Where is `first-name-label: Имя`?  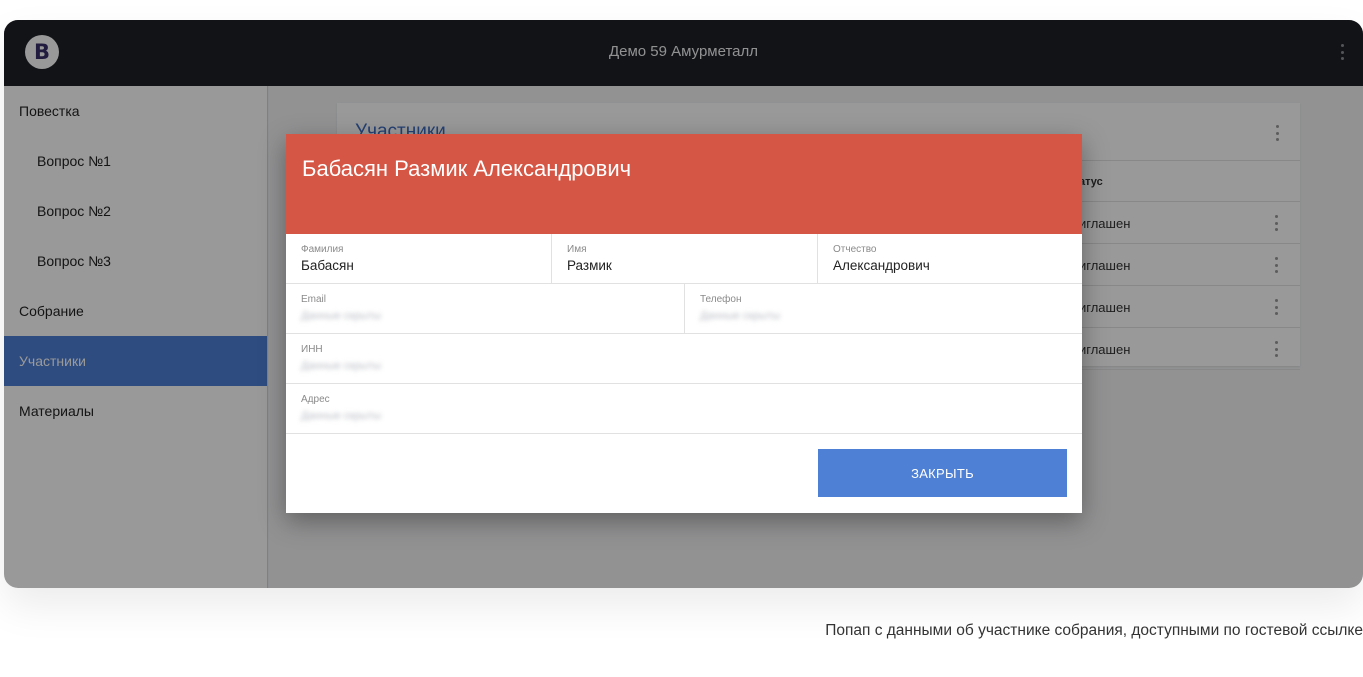
first-name-label: Имя is located at coordinates (577, 249).